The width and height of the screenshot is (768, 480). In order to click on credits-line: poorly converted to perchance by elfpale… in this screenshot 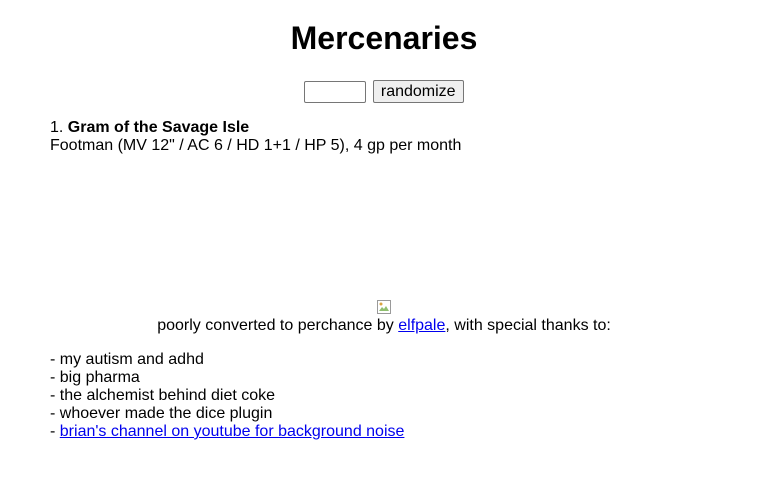, I will do `click(384, 326)`.